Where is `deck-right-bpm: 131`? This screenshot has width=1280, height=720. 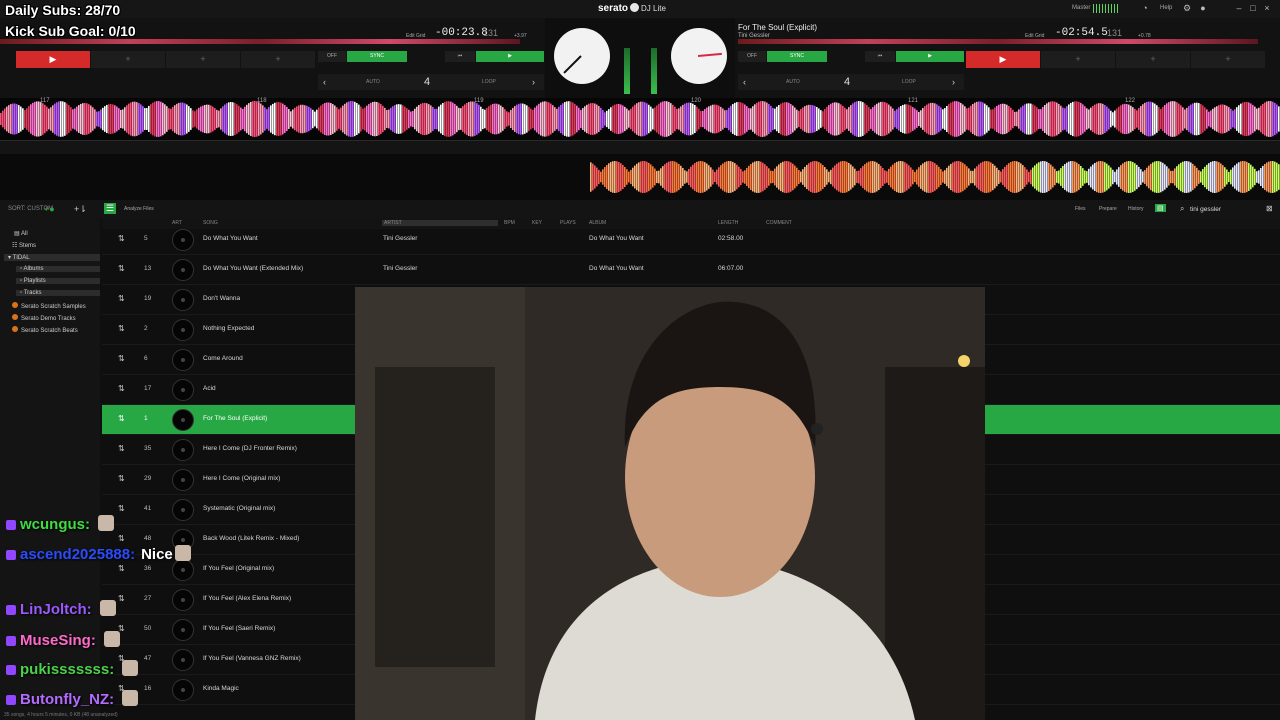 deck-right-bpm: 131 is located at coordinates (1115, 33).